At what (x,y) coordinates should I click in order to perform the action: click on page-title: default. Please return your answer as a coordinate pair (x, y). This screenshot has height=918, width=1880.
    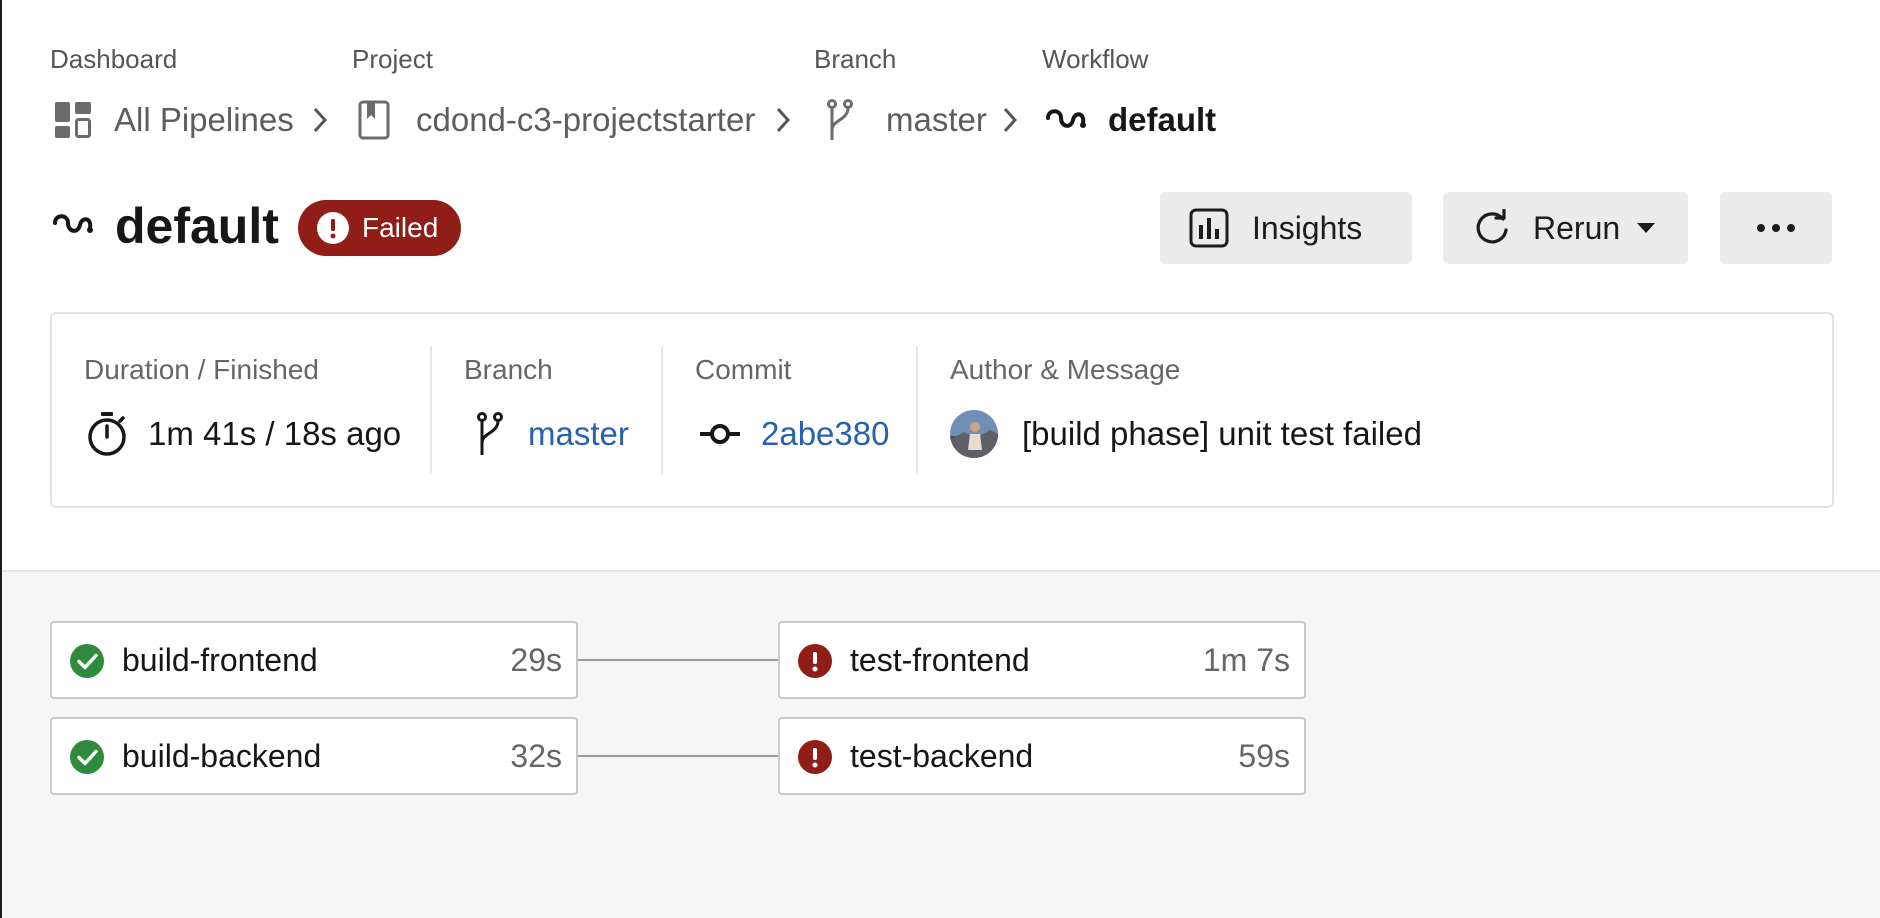
    Looking at the image, I should click on (197, 226).